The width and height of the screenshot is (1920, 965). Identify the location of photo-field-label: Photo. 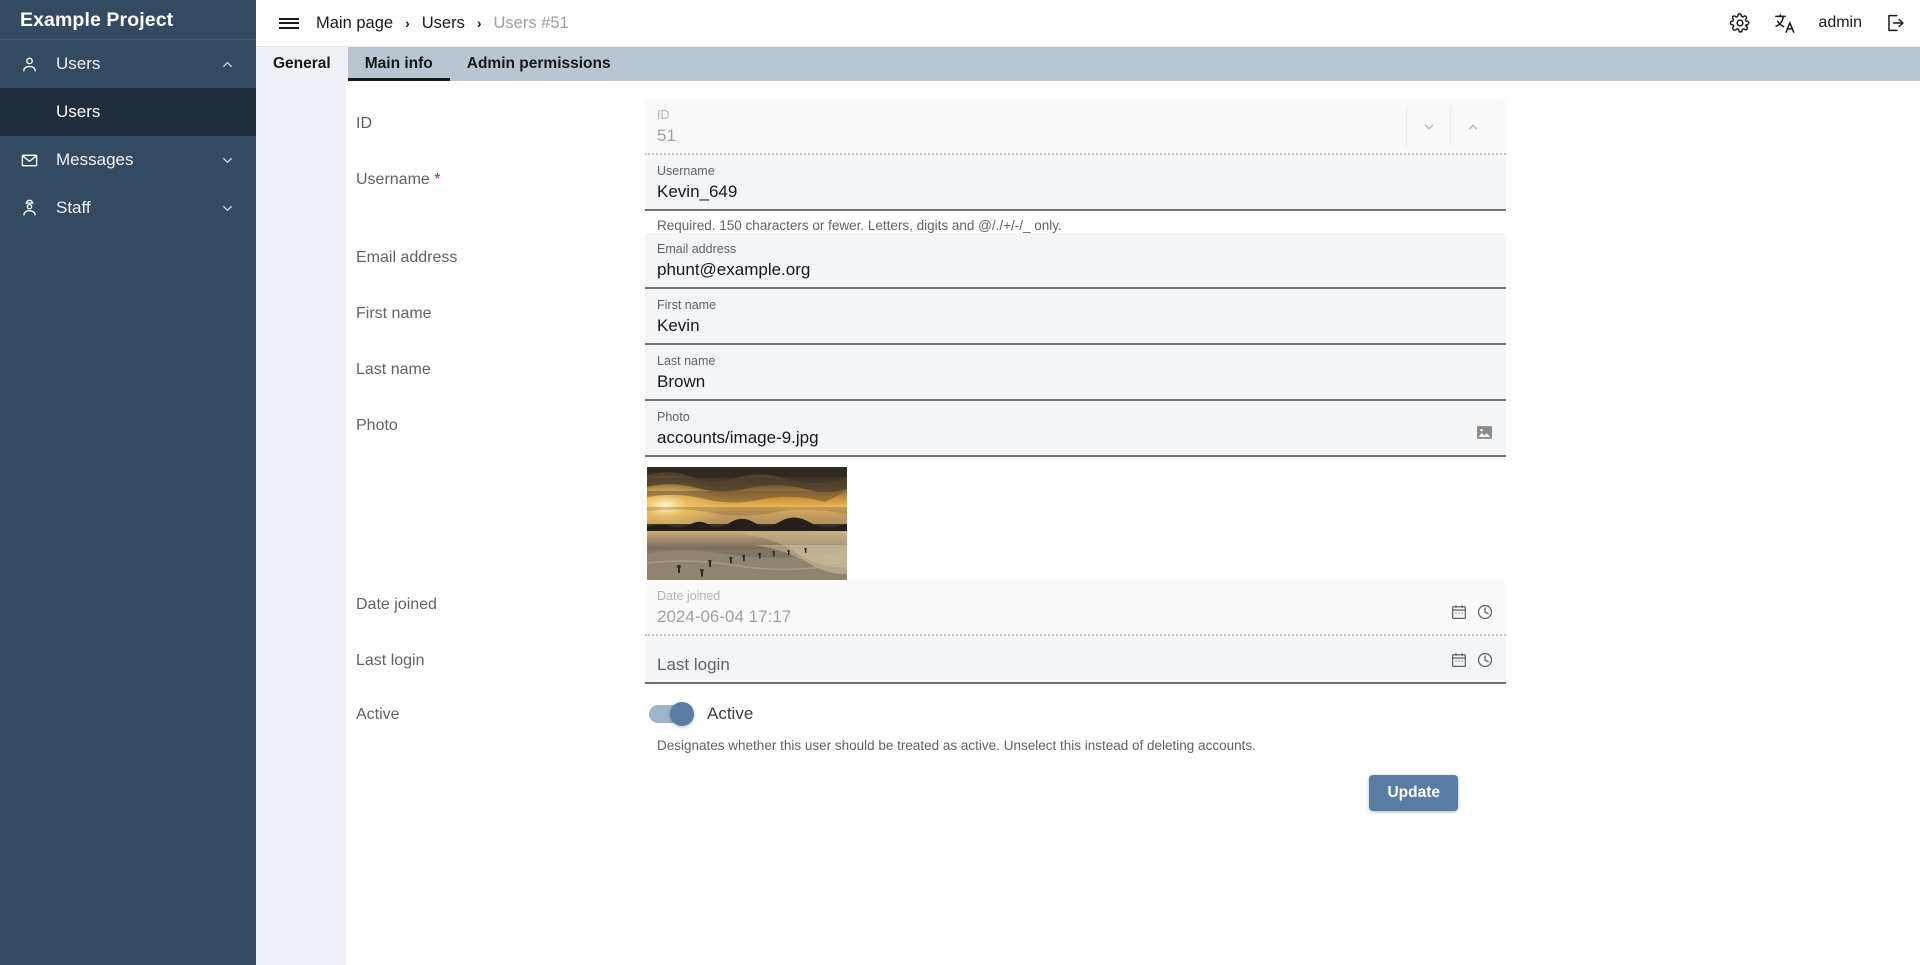
(673, 417).